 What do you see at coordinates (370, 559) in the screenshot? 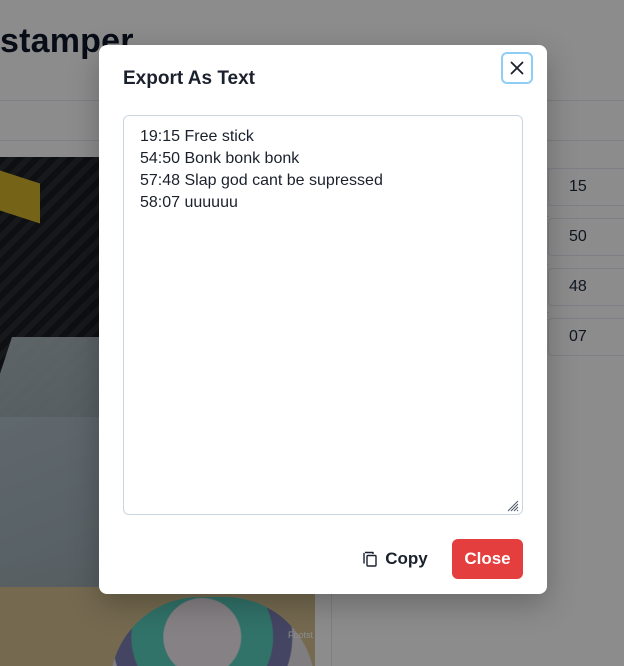
I see `copy-icon` at bounding box center [370, 559].